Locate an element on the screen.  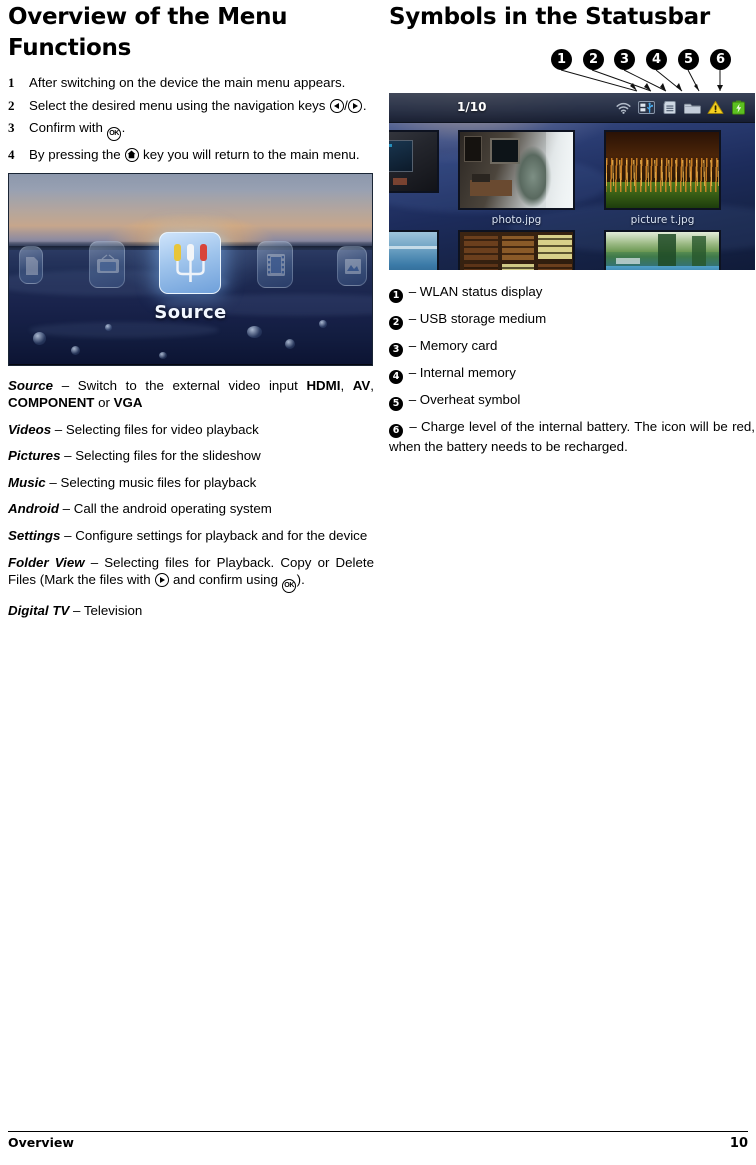
step-item: 3 Confirm with OK. is located at coordinates (191, 130).